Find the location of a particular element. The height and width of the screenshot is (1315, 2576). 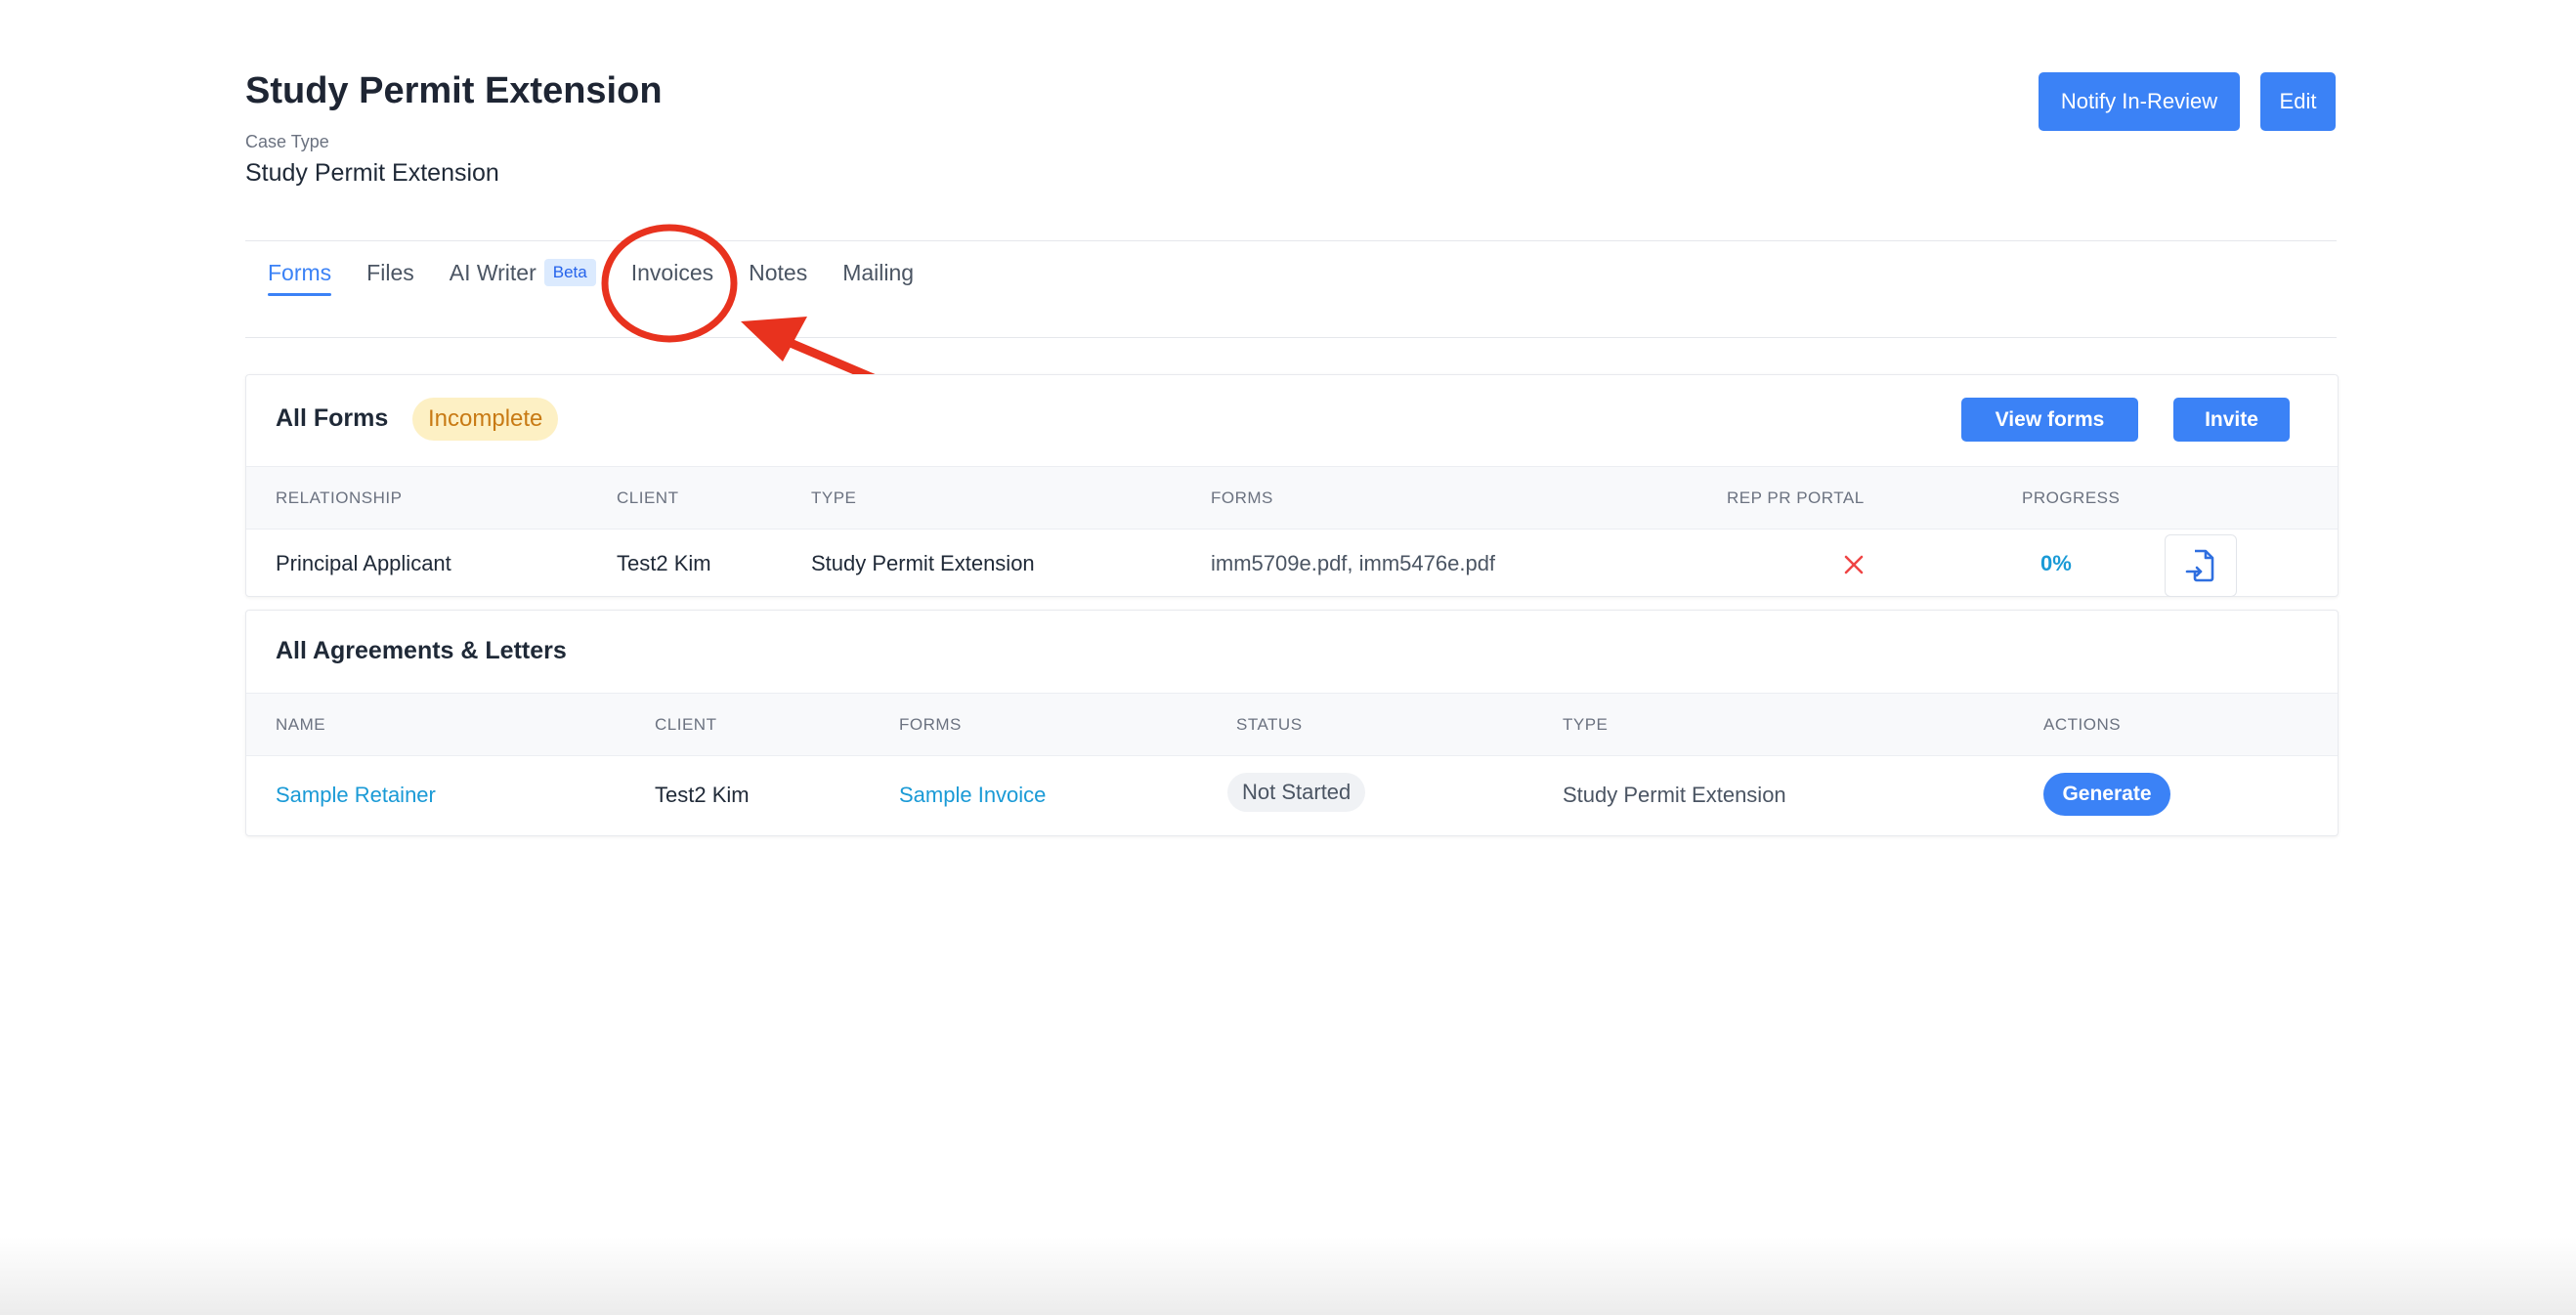

column-header: RELATIONSHIP is located at coordinates (339, 497).